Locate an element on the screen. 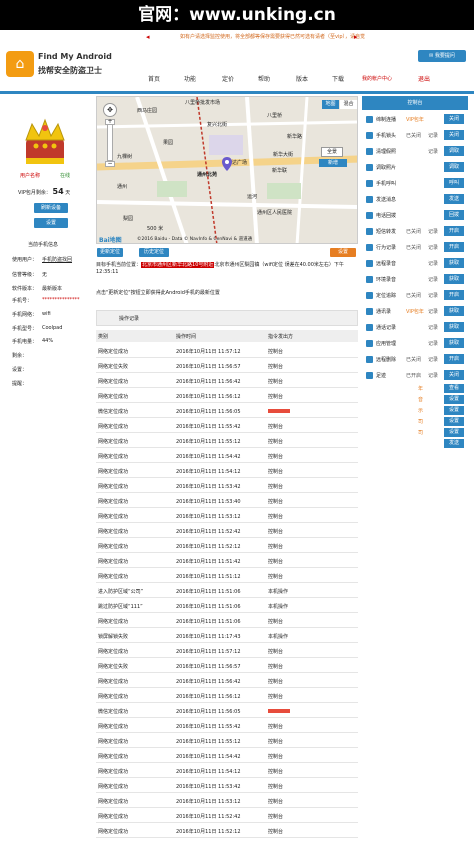 This screenshot has width=474, height=842. record-section: 操作记录 is located at coordinates (227, 318).